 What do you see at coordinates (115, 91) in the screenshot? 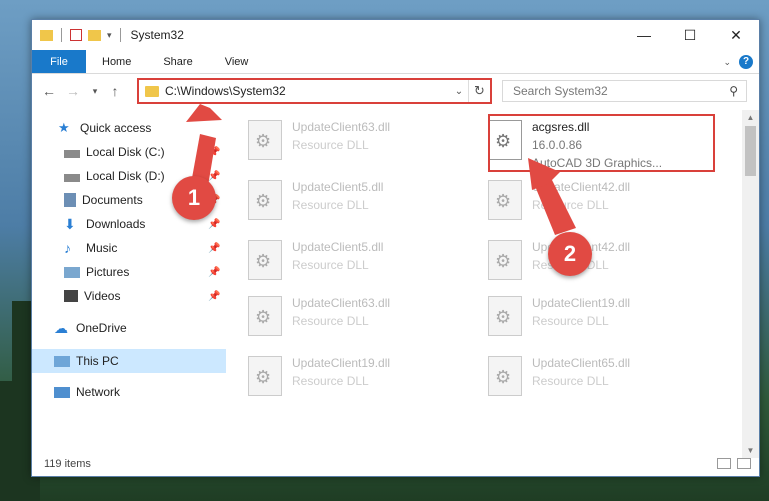
I see `up-button: ↑` at bounding box center [115, 91].